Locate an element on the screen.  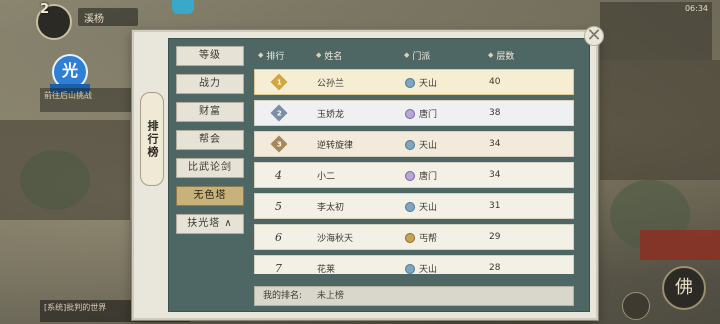
table-row: 3 逆转旋律 天山 34 is located at coordinates (414, 144).